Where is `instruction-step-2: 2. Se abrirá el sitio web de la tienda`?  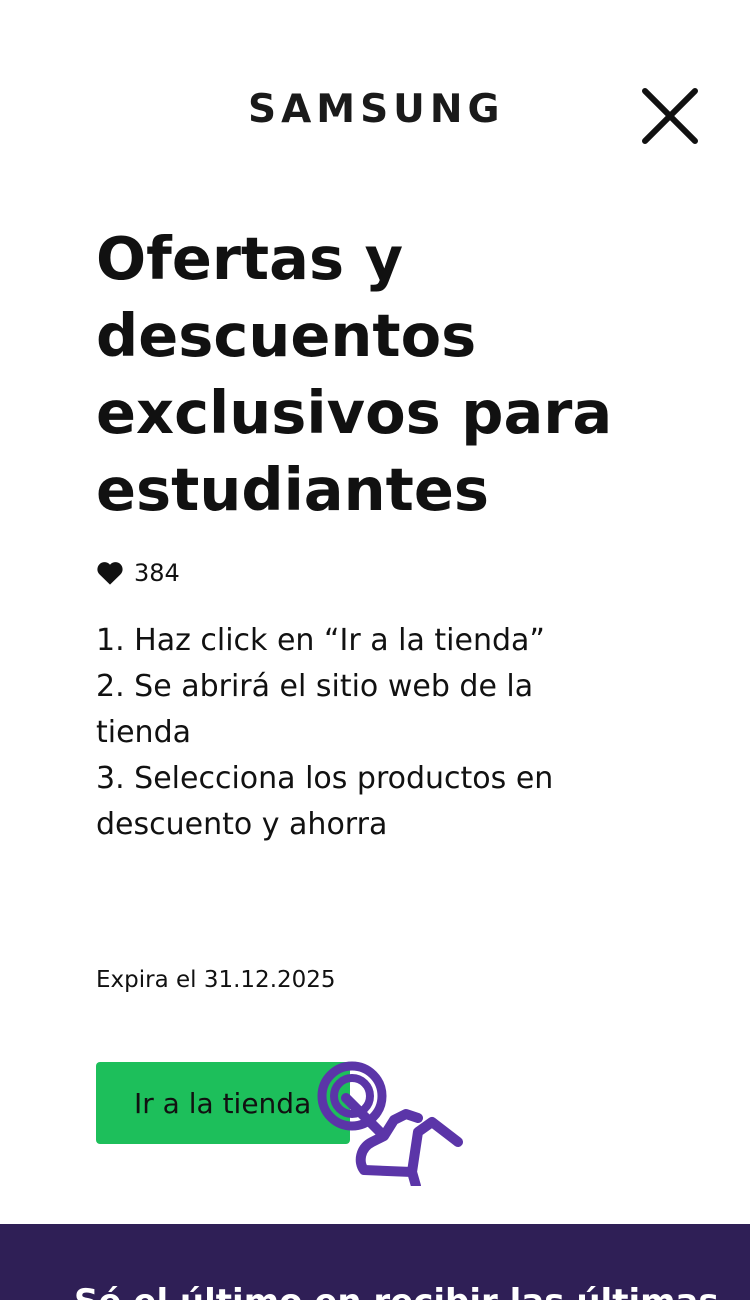
instruction-step-2: 2. Se abrirá el sitio web de la tienda is located at coordinates (315, 709).